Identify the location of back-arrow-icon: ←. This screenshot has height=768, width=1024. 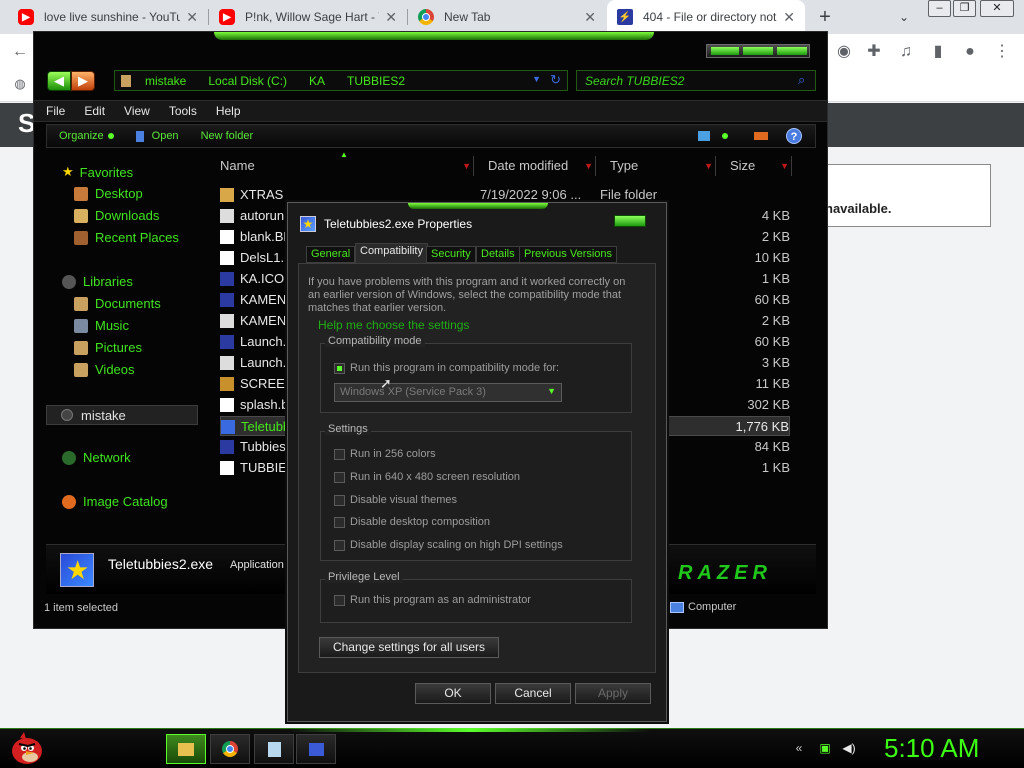
(20, 52).